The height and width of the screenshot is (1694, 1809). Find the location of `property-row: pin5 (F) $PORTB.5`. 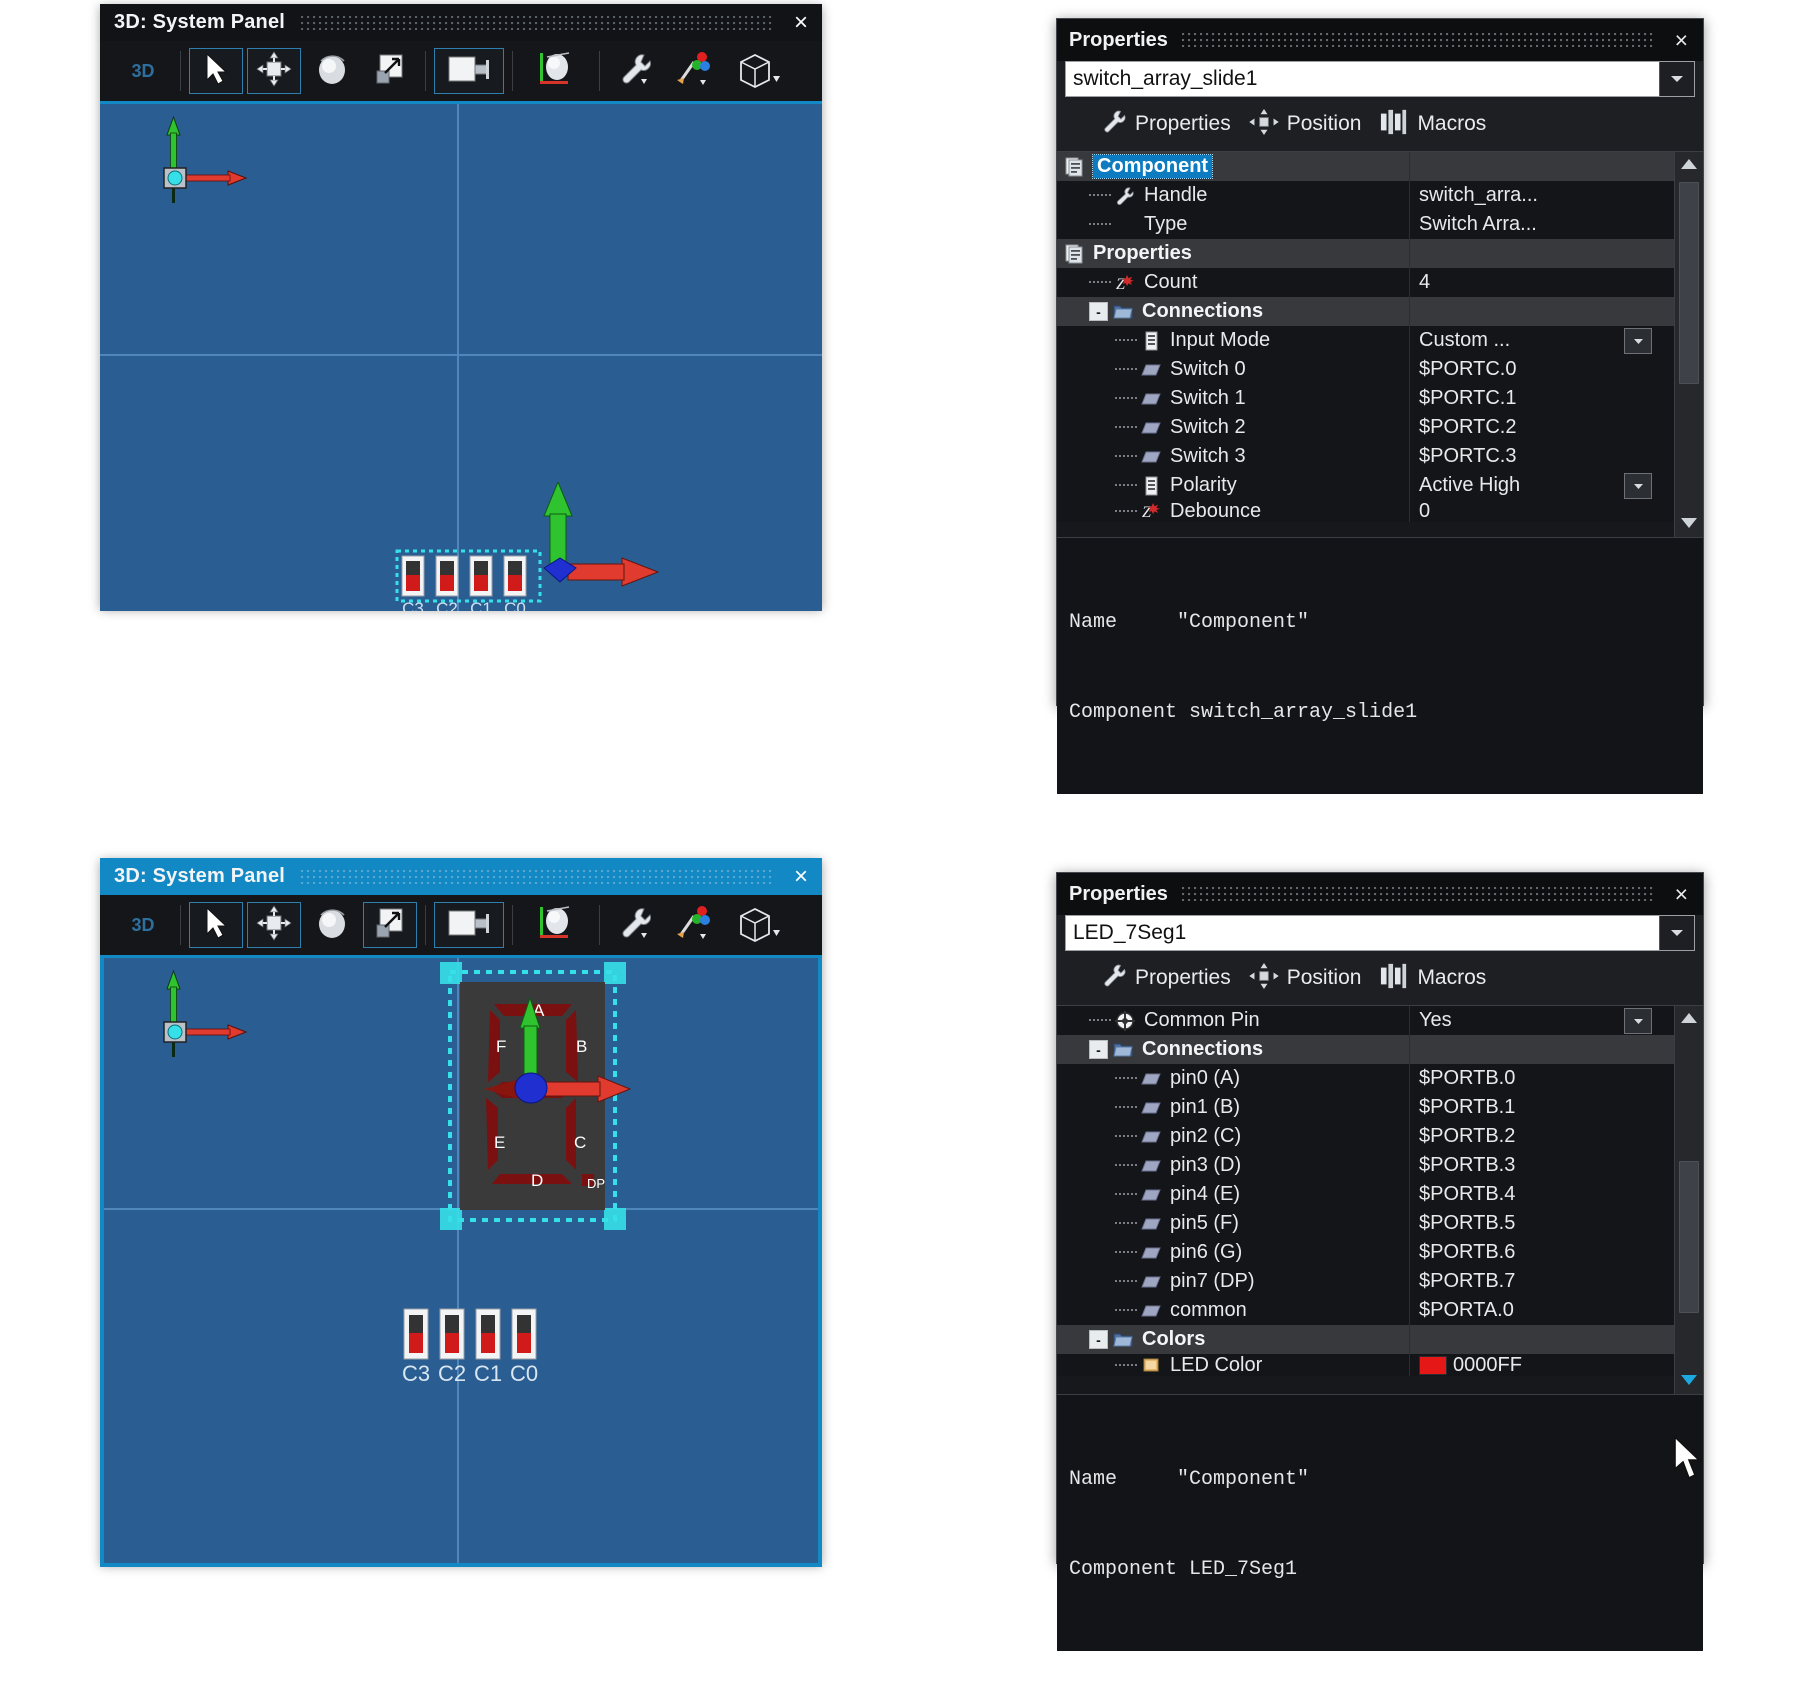

property-row: pin5 (F) $PORTB.5 is located at coordinates (1365, 1223).